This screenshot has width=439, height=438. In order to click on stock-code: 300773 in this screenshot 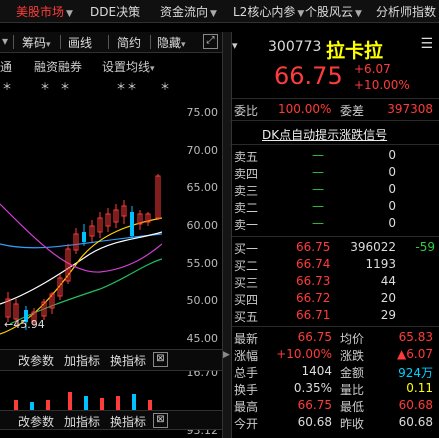, I will do `click(295, 47)`.